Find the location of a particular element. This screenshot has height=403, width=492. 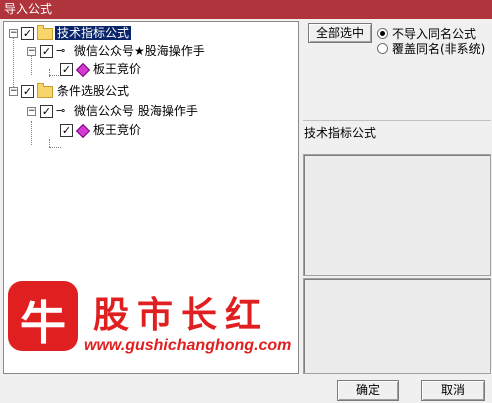

detail-heading: 技术指标公式 is located at coordinates (340, 133).